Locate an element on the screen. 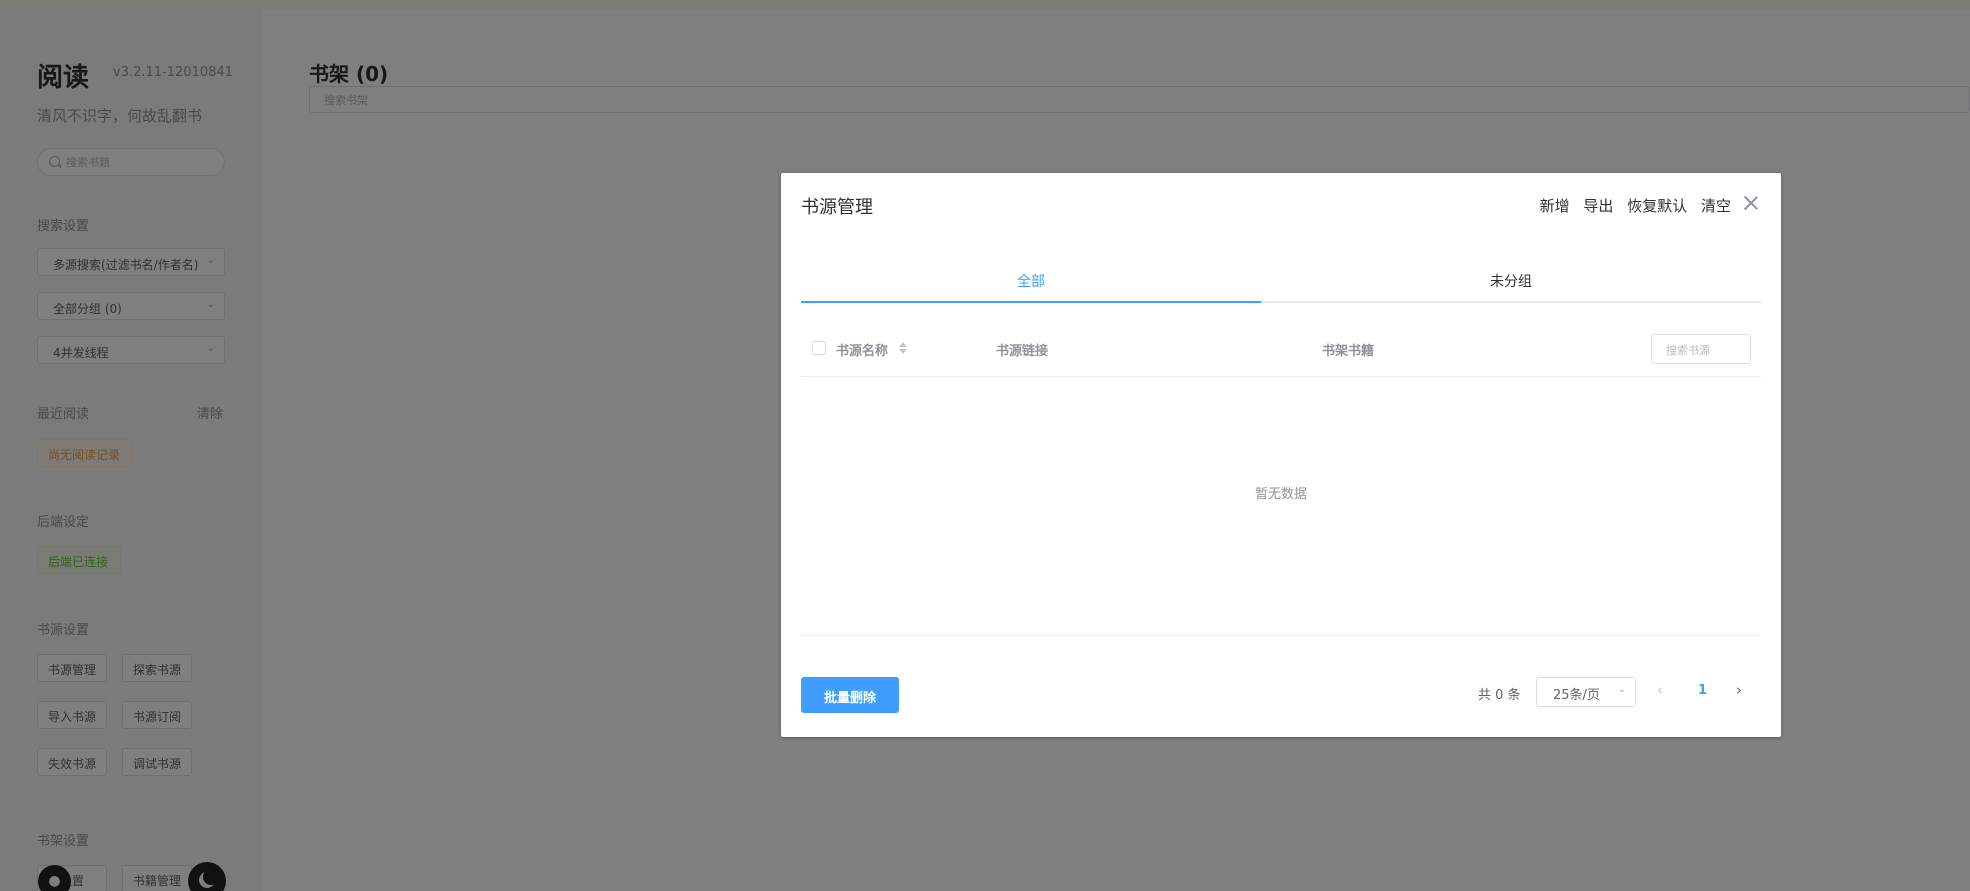 This screenshot has height=891, width=1970. source-group-tabs: 全部 未分组 is located at coordinates (1281, 282).